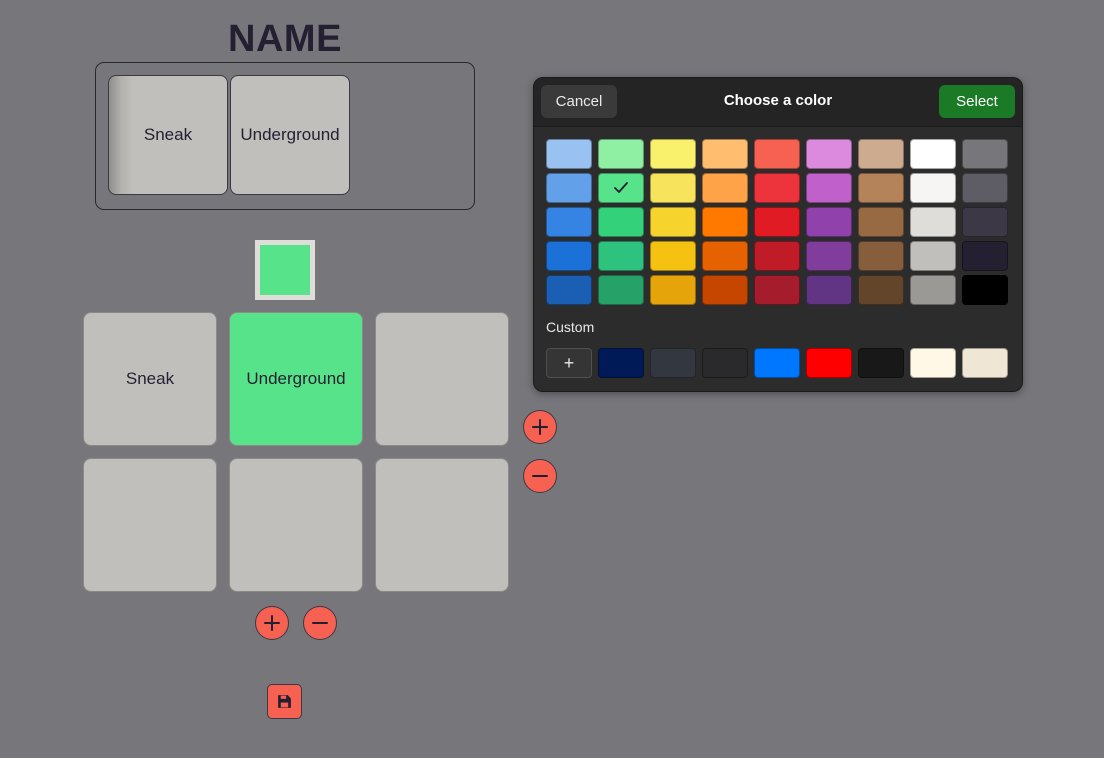 The height and width of the screenshot is (758, 1104). Describe the element at coordinates (296, 379) in the screenshot. I see `grid-tile: Underground` at that location.